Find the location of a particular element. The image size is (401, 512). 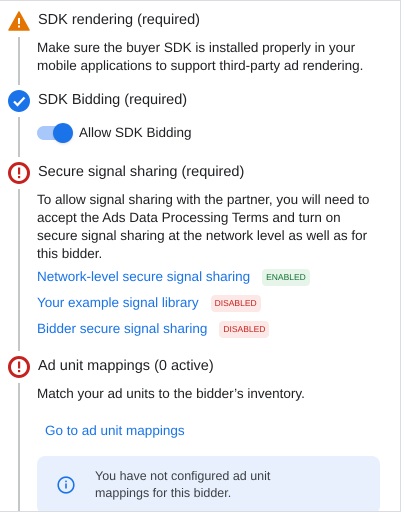

description-text: Match your ad units to the bidder’s inventory. is located at coordinates (171, 394).